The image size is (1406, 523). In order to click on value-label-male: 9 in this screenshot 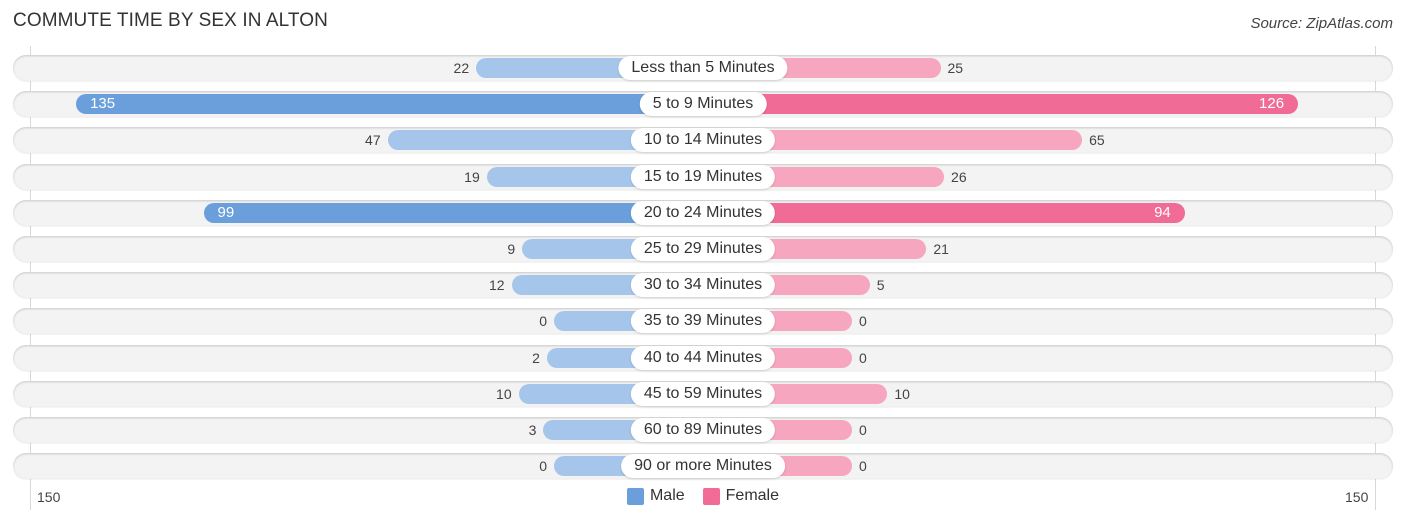, I will do `click(511, 249)`.